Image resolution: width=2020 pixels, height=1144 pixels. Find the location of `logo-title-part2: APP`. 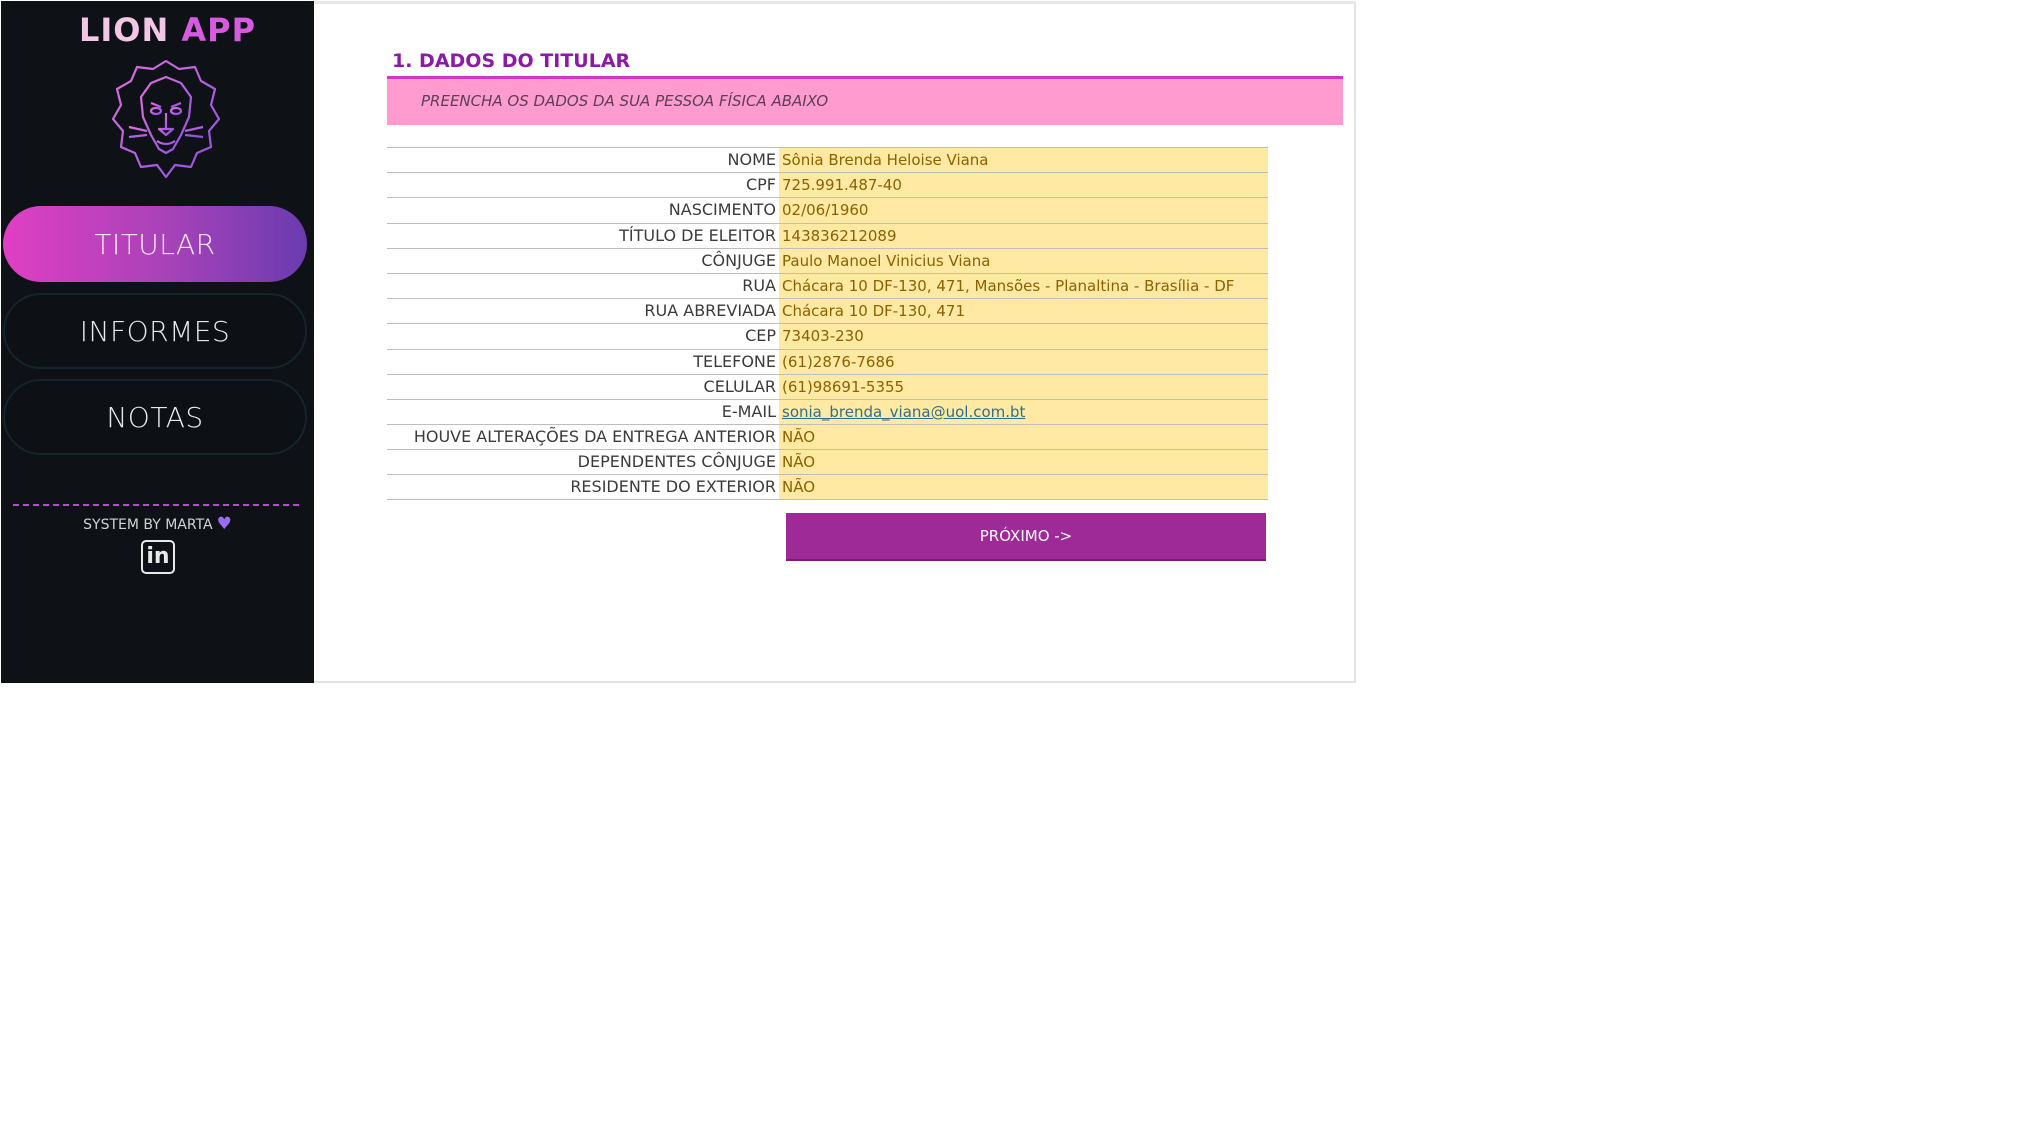

logo-title-part2: APP is located at coordinates (213, 30).